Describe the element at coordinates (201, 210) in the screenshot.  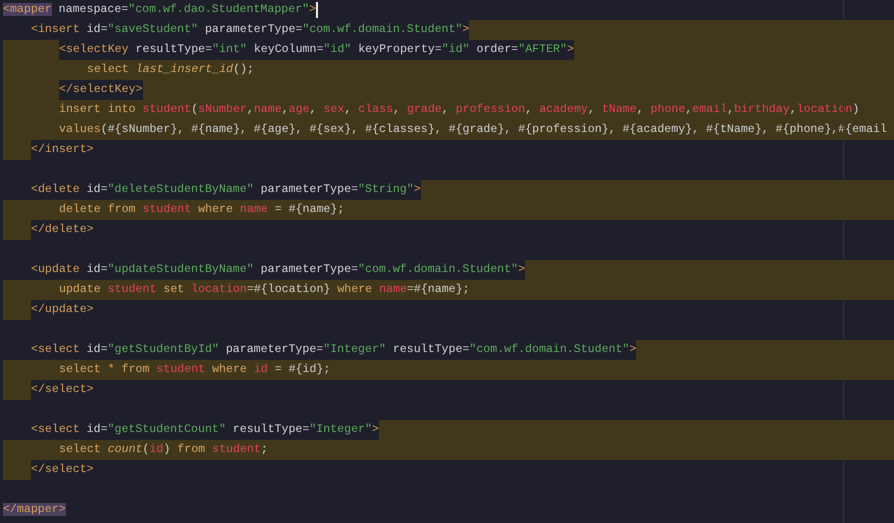
I see `code-line: delete from student where name = #{name};` at that location.